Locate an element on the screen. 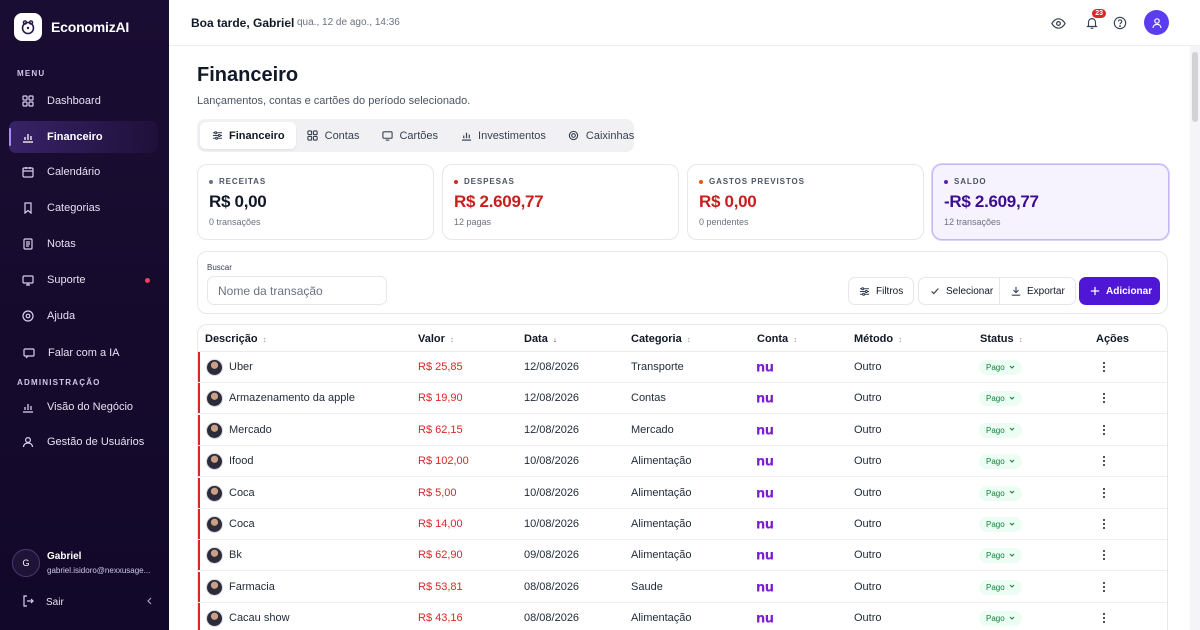 The image size is (1200, 630). message-icon is located at coordinates (28, 280).